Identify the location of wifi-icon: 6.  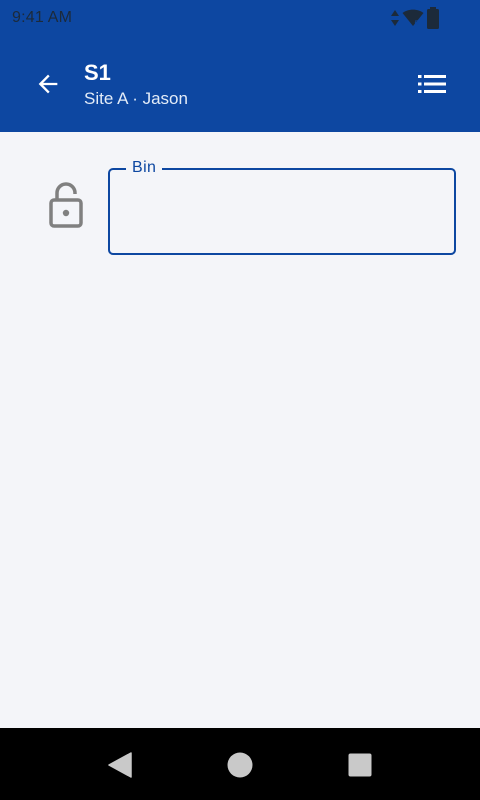
(413, 18).